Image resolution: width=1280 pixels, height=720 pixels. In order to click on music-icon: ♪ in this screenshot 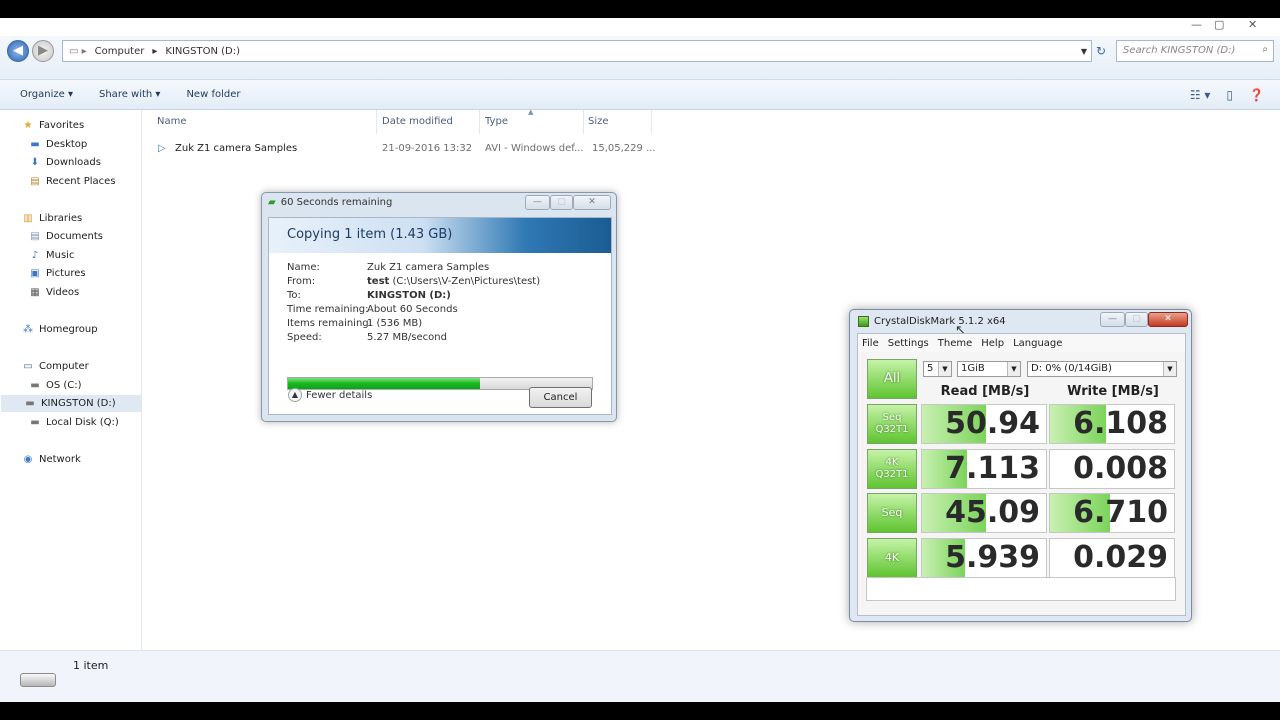, I will do `click(35, 255)`.